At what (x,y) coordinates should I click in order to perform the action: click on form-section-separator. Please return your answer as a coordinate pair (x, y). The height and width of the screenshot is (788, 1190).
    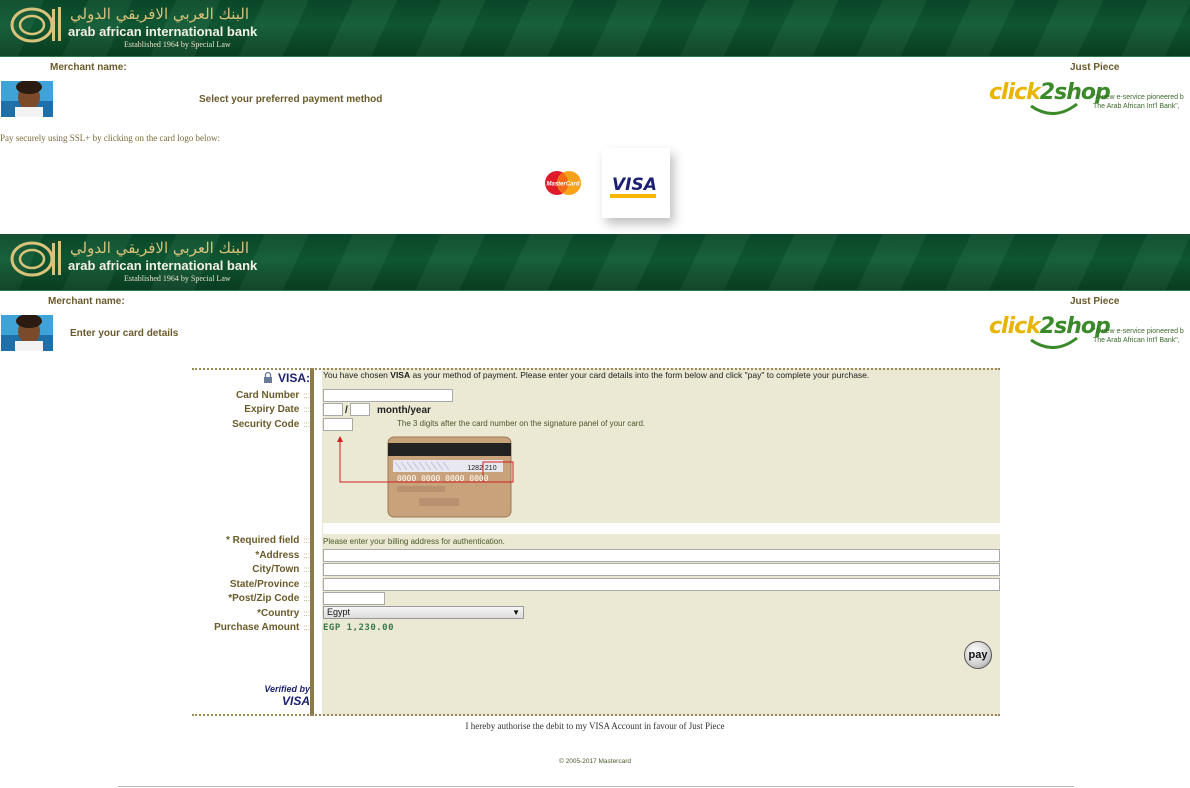
    Looking at the image, I should click on (661, 528).